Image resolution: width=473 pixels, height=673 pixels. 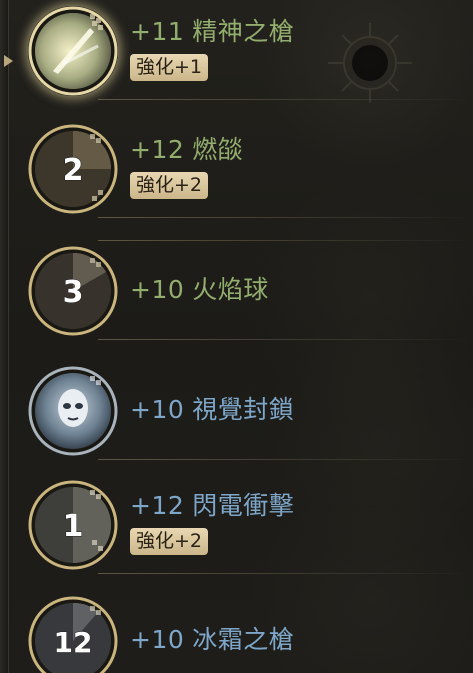 I want to click on skill-name: 閃電衝擊, so click(x=243, y=505).